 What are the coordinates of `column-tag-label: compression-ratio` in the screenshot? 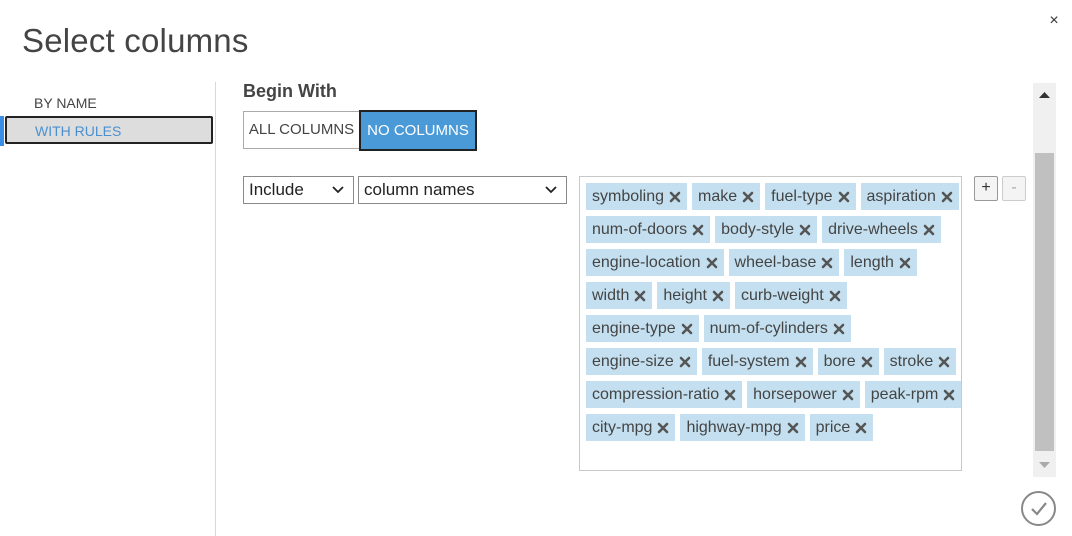 It's located at (656, 394).